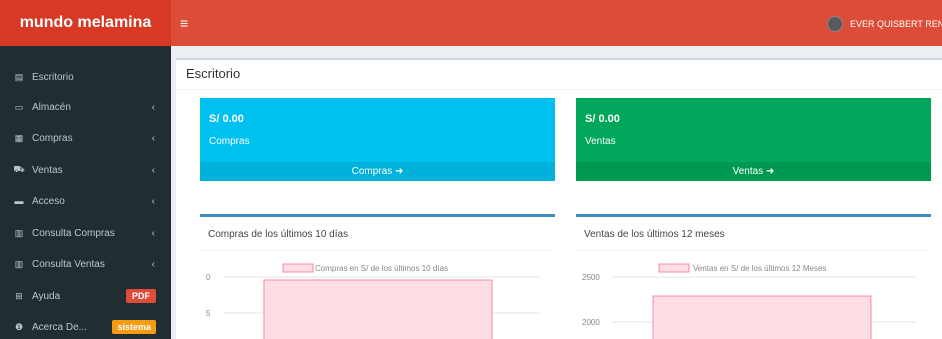 The height and width of the screenshot is (339, 942). I want to click on ventas-footer-link: Ventas ➜, so click(753, 171).